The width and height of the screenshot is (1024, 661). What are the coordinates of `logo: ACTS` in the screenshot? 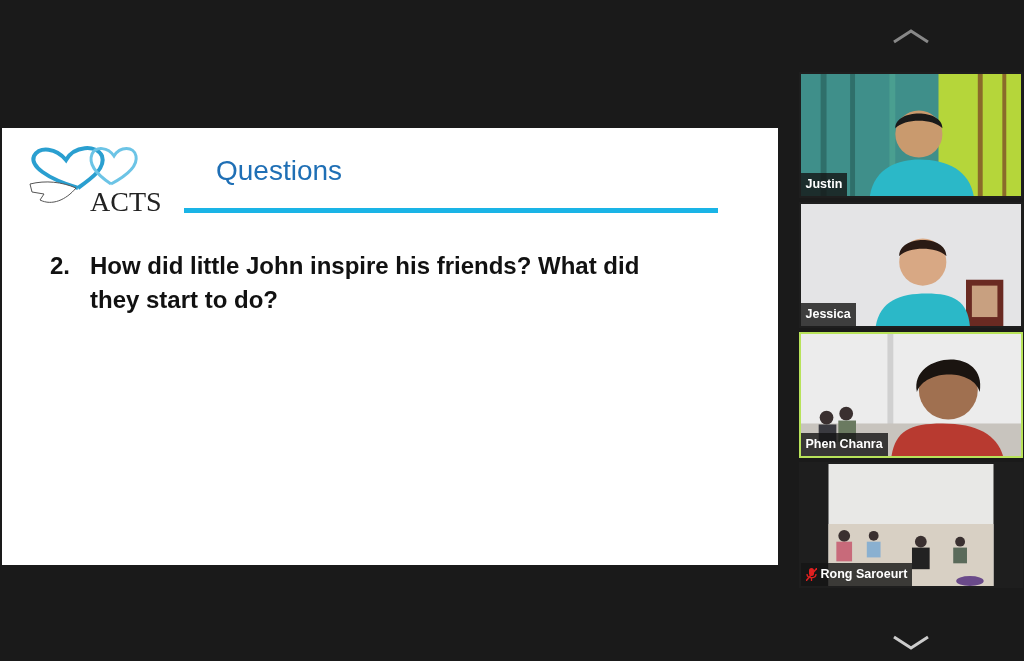 It's located at (110, 179).